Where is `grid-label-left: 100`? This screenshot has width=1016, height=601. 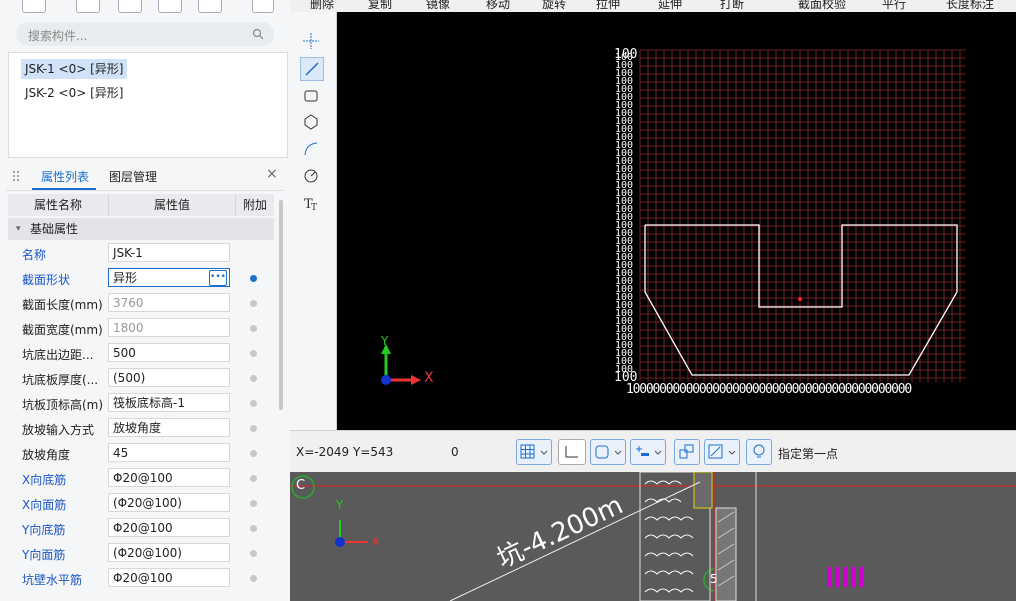 grid-label-left: 100 is located at coordinates (626, 54).